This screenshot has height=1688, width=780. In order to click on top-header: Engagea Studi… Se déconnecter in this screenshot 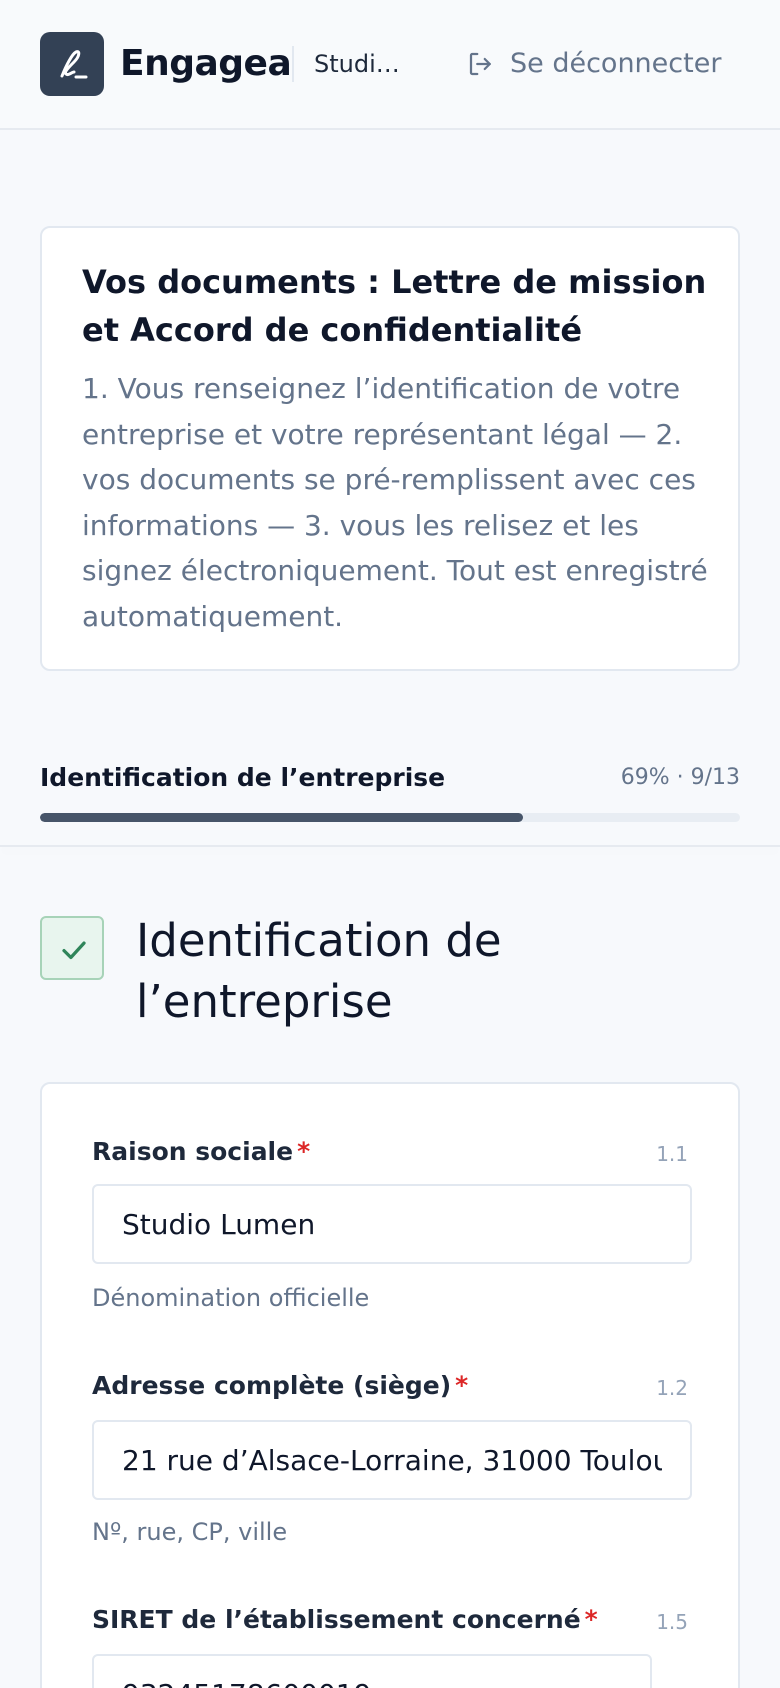, I will do `click(390, 65)`.